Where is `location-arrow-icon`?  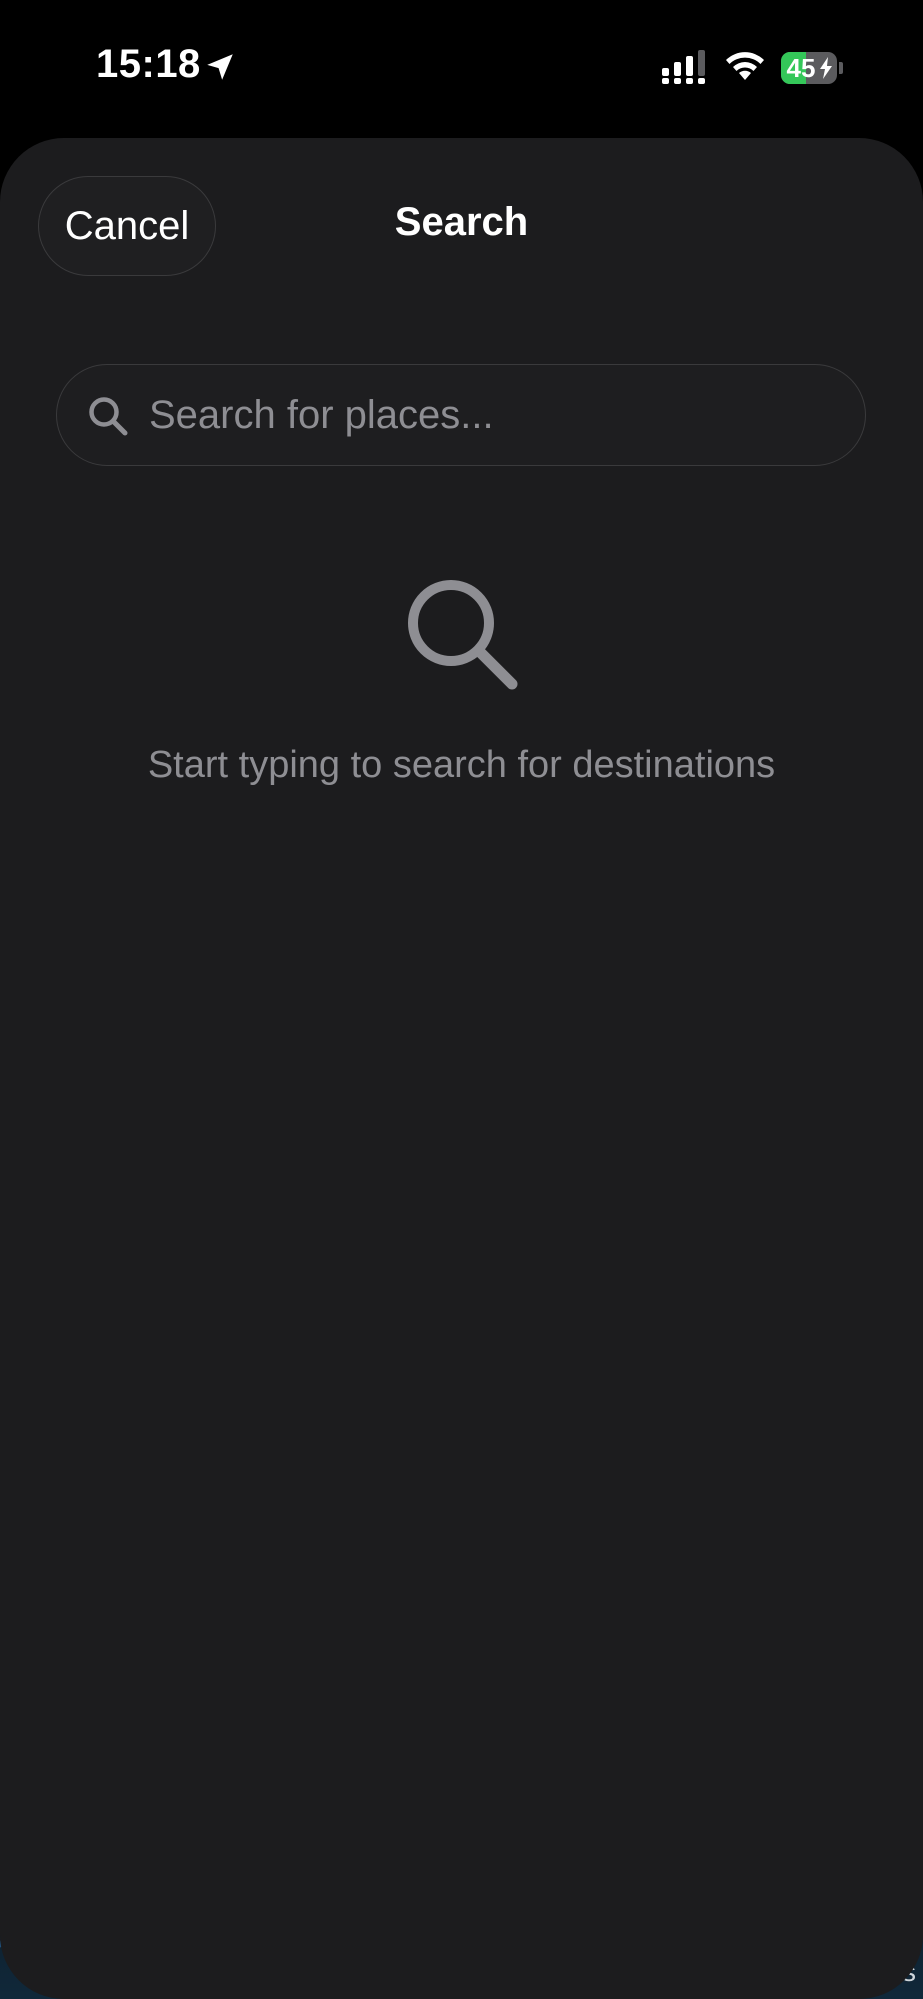 location-arrow-icon is located at coordinates (220, 67).